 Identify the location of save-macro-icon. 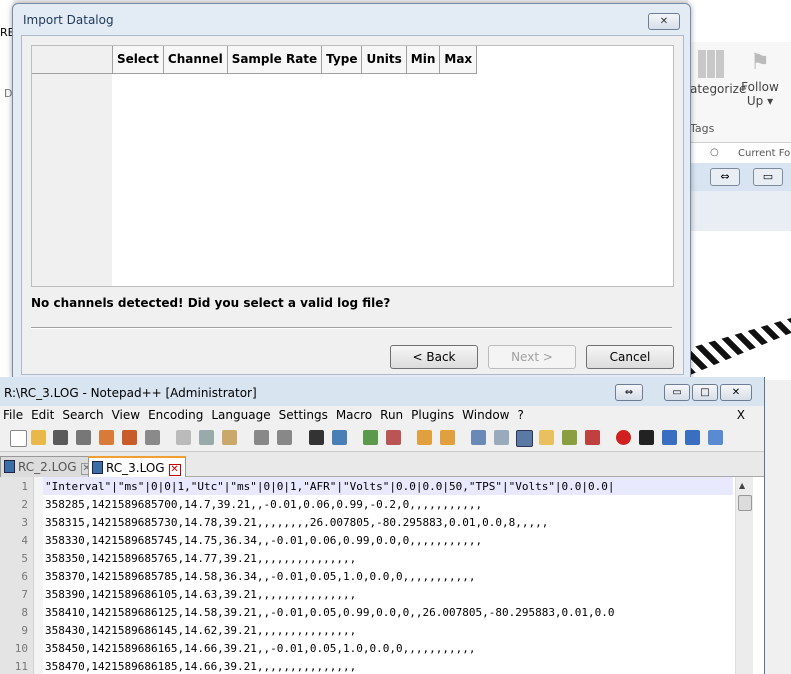
(715, 437).